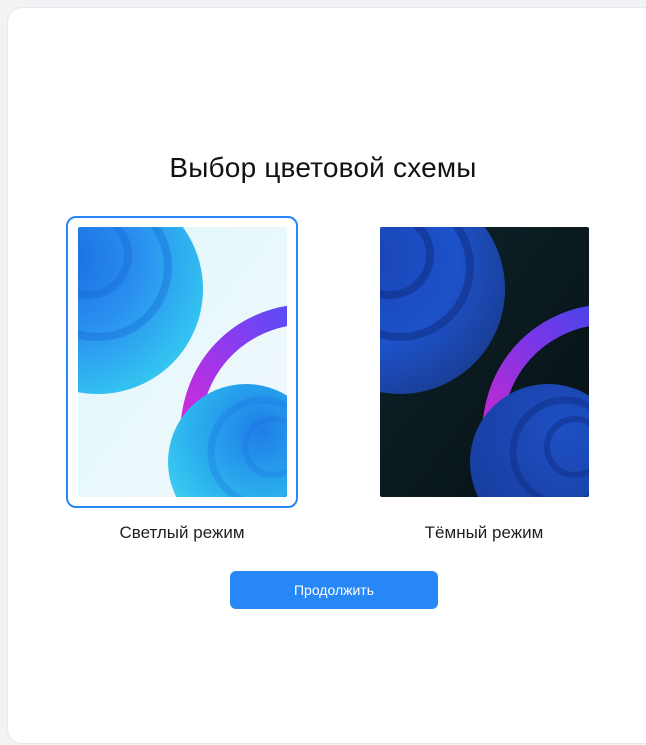 This screenshot has height=745, width=646. I want to click on theme-option-light, so click(182, 362).